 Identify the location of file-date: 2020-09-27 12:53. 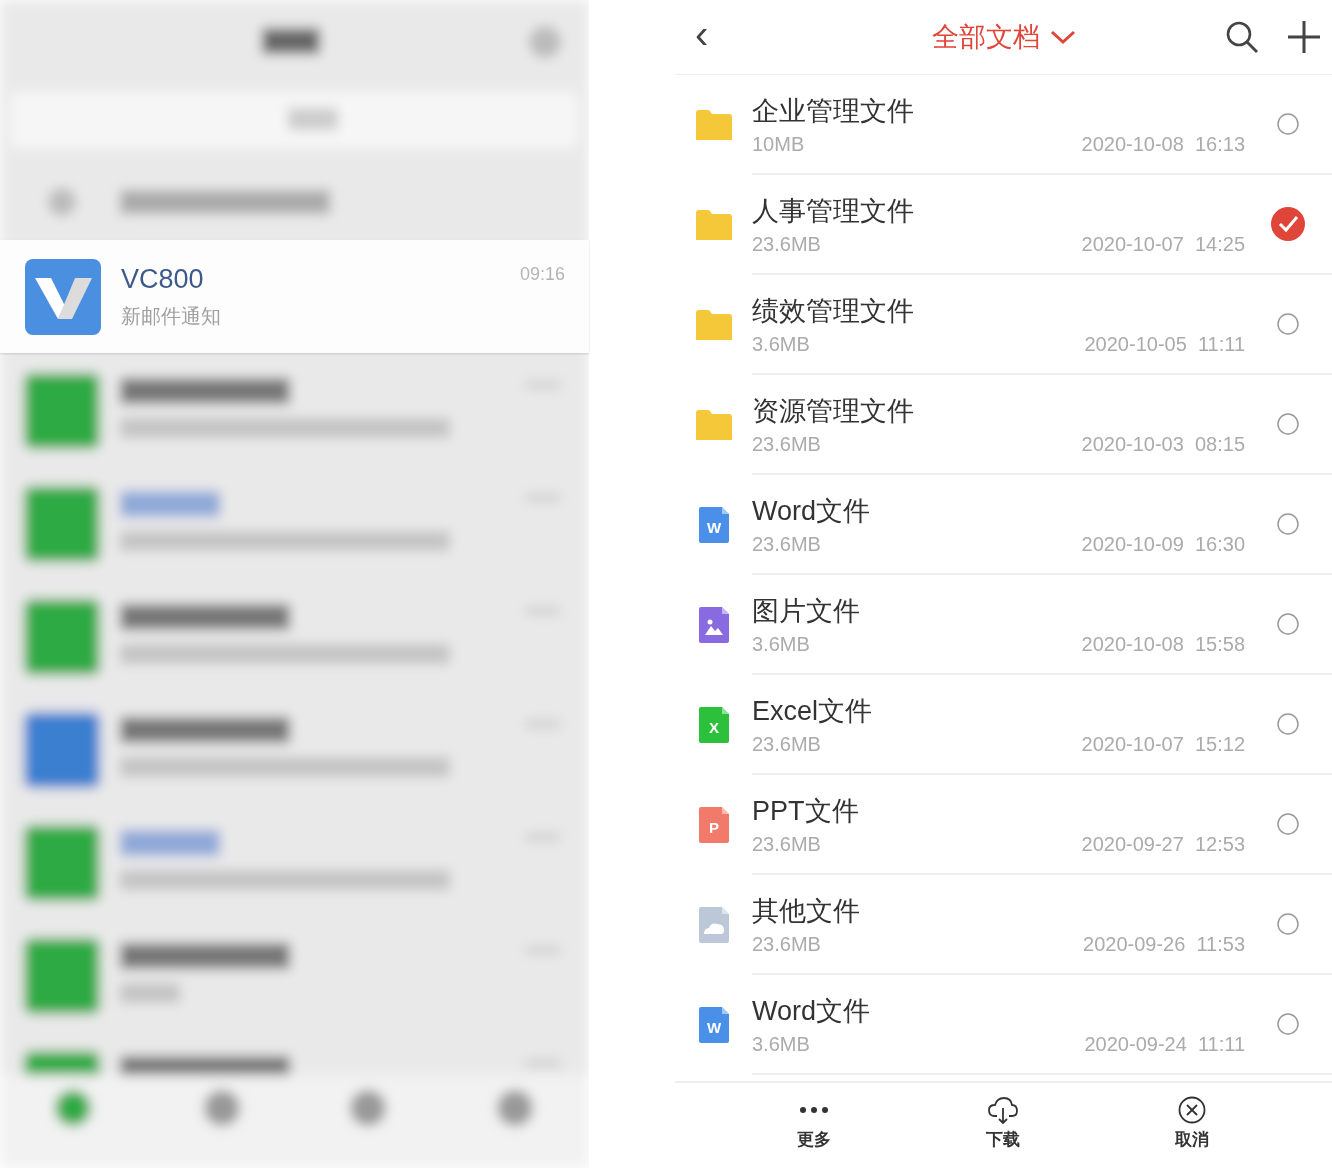
(1163, 844).